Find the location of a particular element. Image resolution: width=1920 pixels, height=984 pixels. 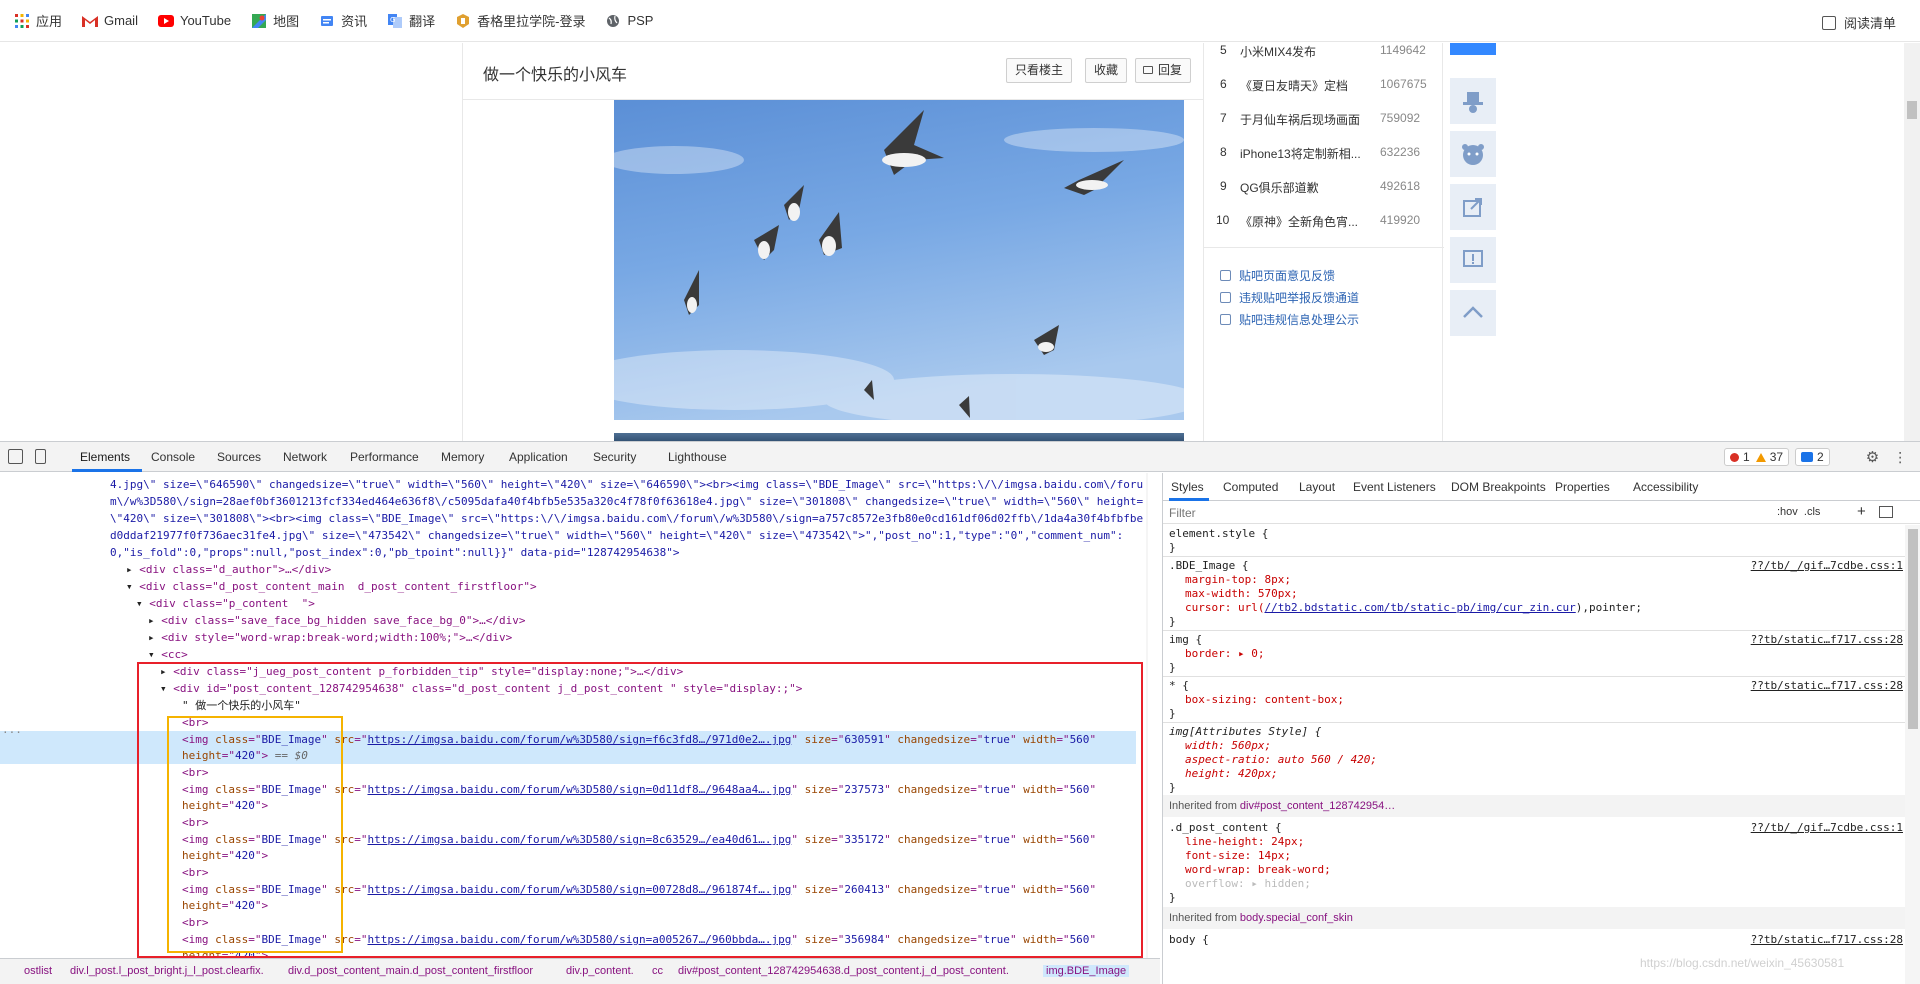

css-property: height: 420px; is located at coordinates (1231, 774).